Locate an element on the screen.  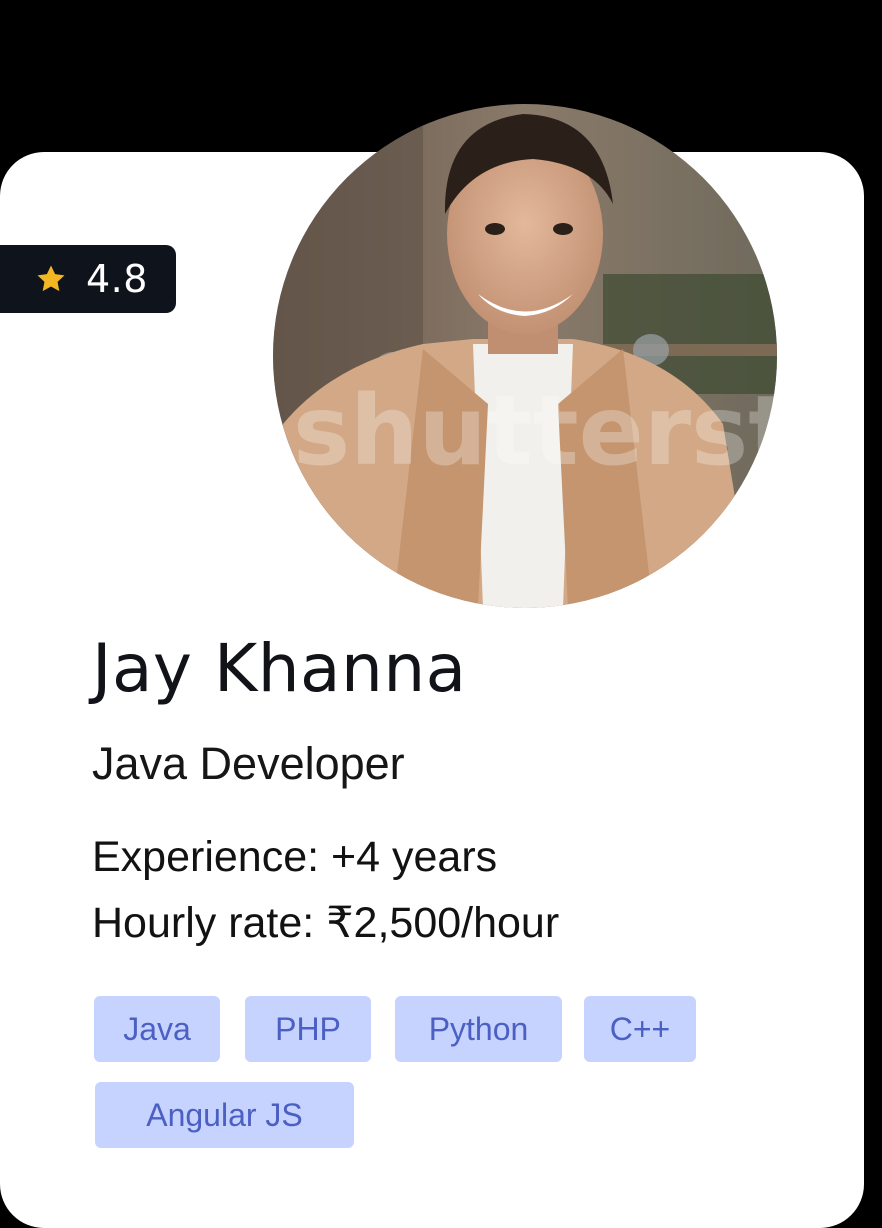
profile-role: Java Developer is located at coordinates (248, 763).